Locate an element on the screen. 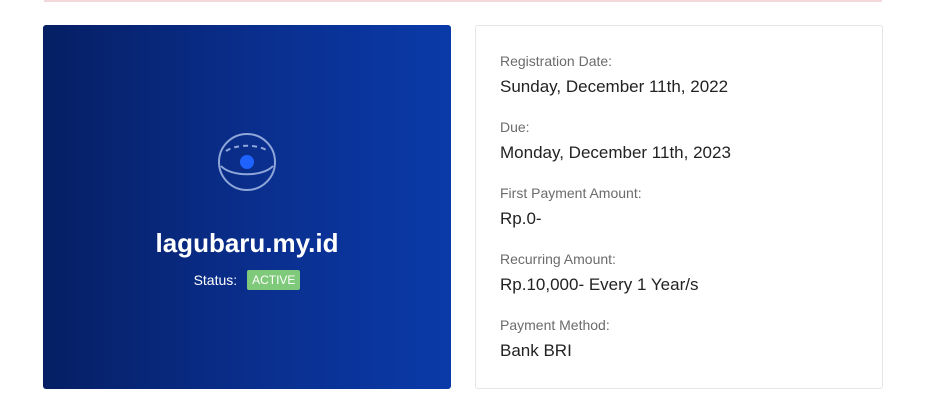 The height and width of the screenshot is (409, 925). first-payment-group: First Payment Amount: Rp.0- is located at coordinates (571, 207).